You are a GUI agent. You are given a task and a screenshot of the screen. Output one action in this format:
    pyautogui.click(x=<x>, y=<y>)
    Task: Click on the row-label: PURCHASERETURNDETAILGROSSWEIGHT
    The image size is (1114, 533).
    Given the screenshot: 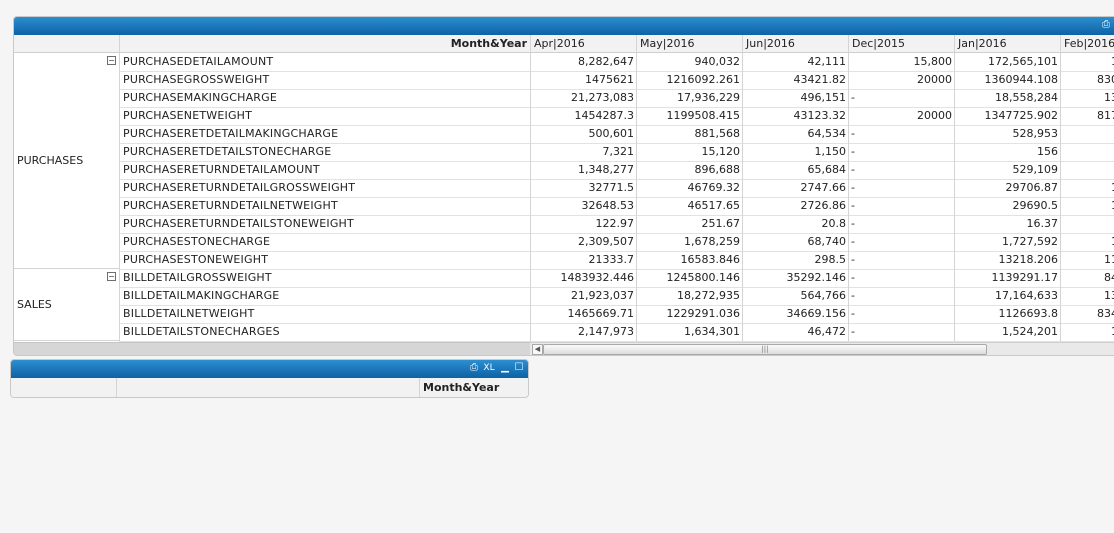 What is the action you would take?
    pyautogui.click(x=324, y=188)
    